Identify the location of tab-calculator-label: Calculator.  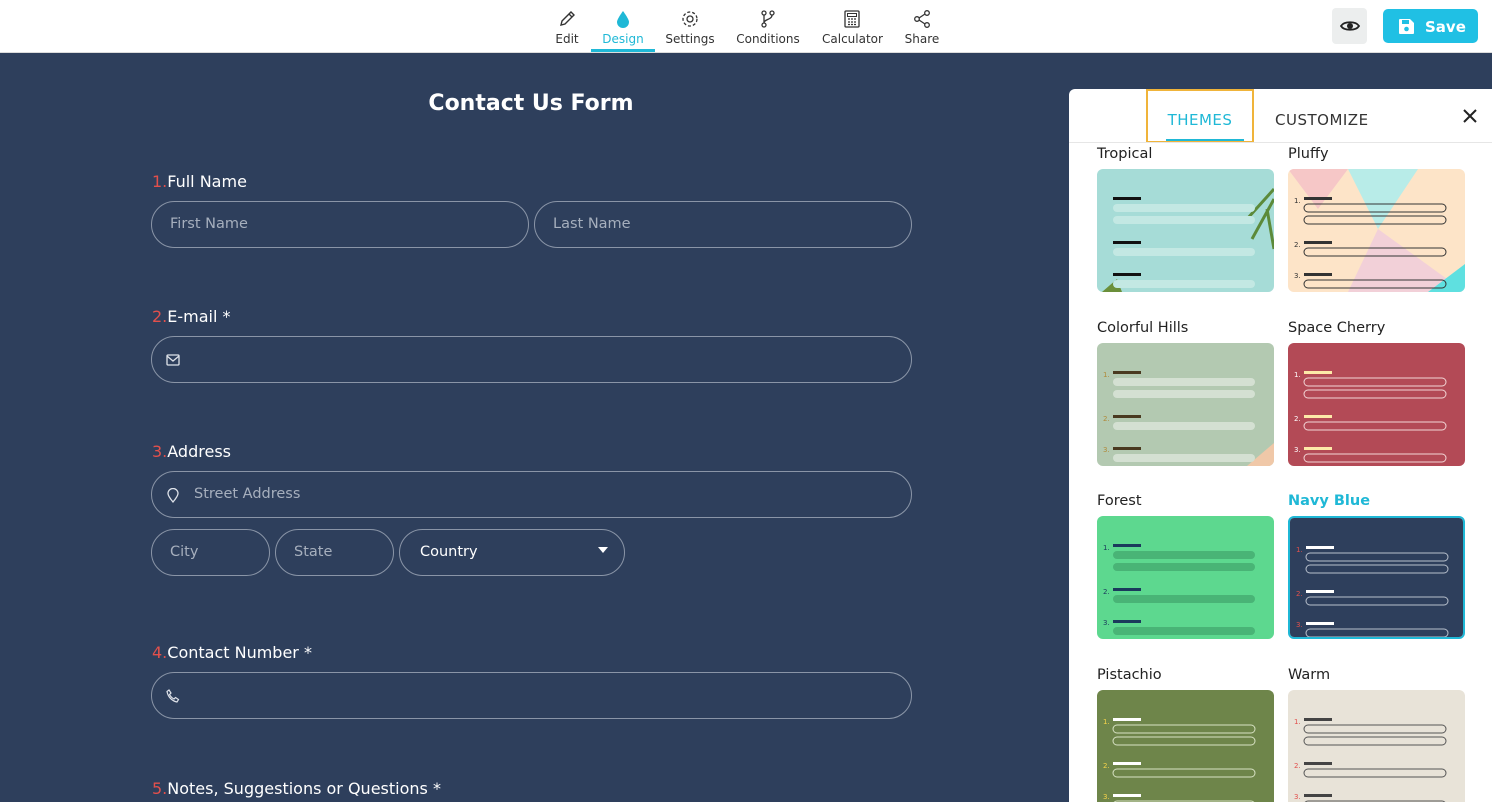
(852, 39).